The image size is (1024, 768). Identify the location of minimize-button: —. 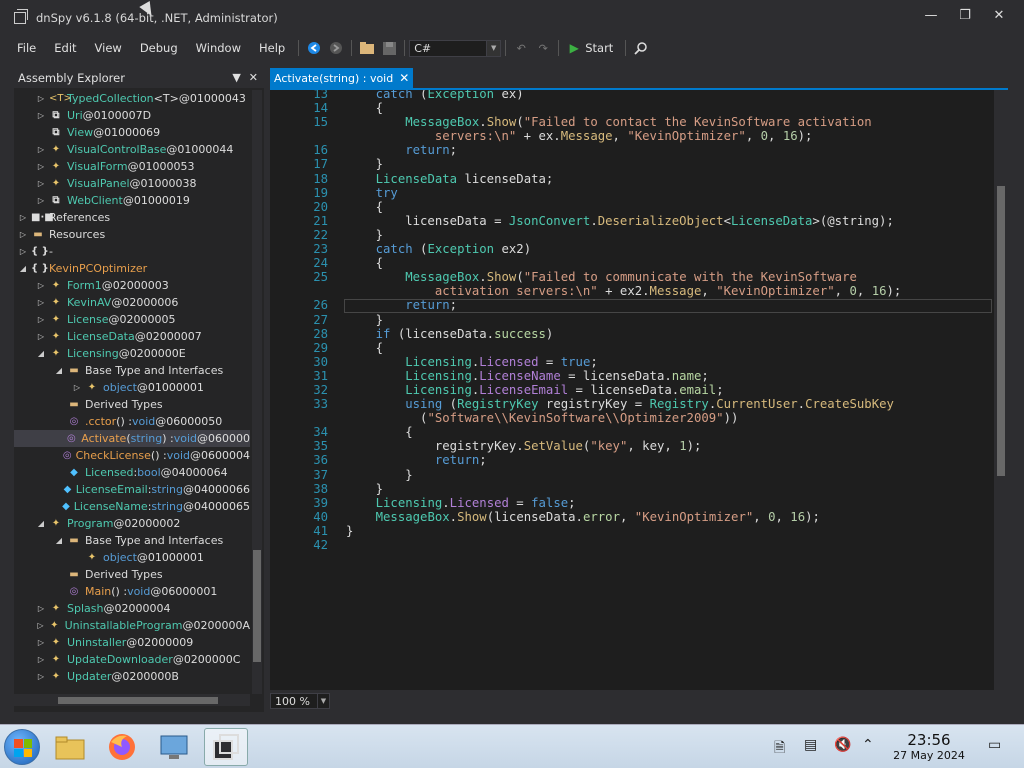
(931, 18).